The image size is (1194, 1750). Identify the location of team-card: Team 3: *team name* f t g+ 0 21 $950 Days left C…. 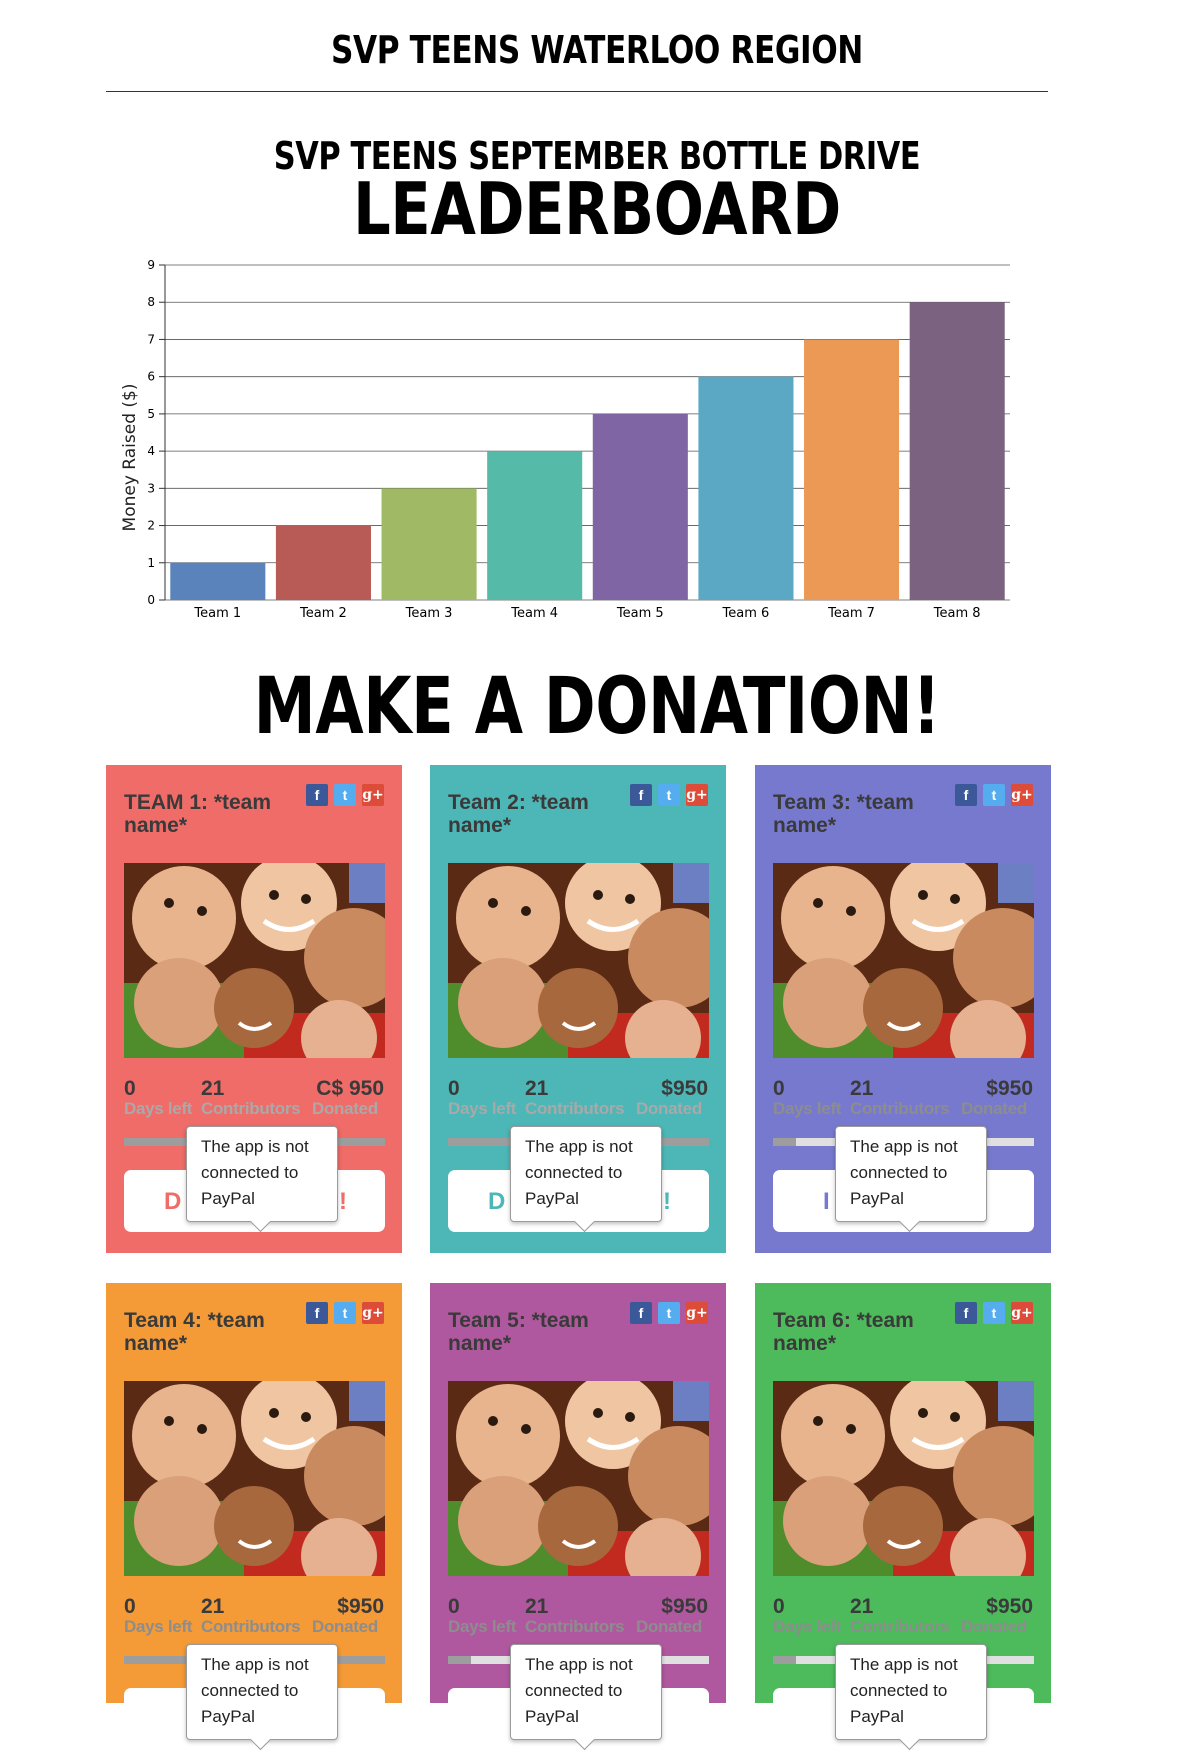
(903, 1009).